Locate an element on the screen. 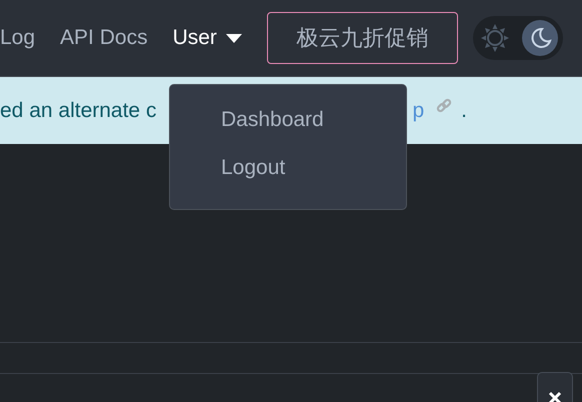  nav-dropdown-toggle: User is located at coordinates (207, 38).